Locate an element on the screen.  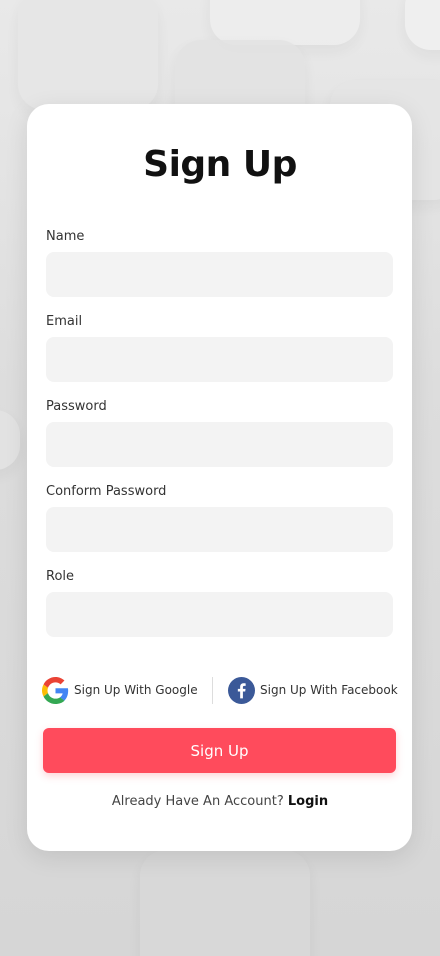
role-input is located at coordinates (219, 614).